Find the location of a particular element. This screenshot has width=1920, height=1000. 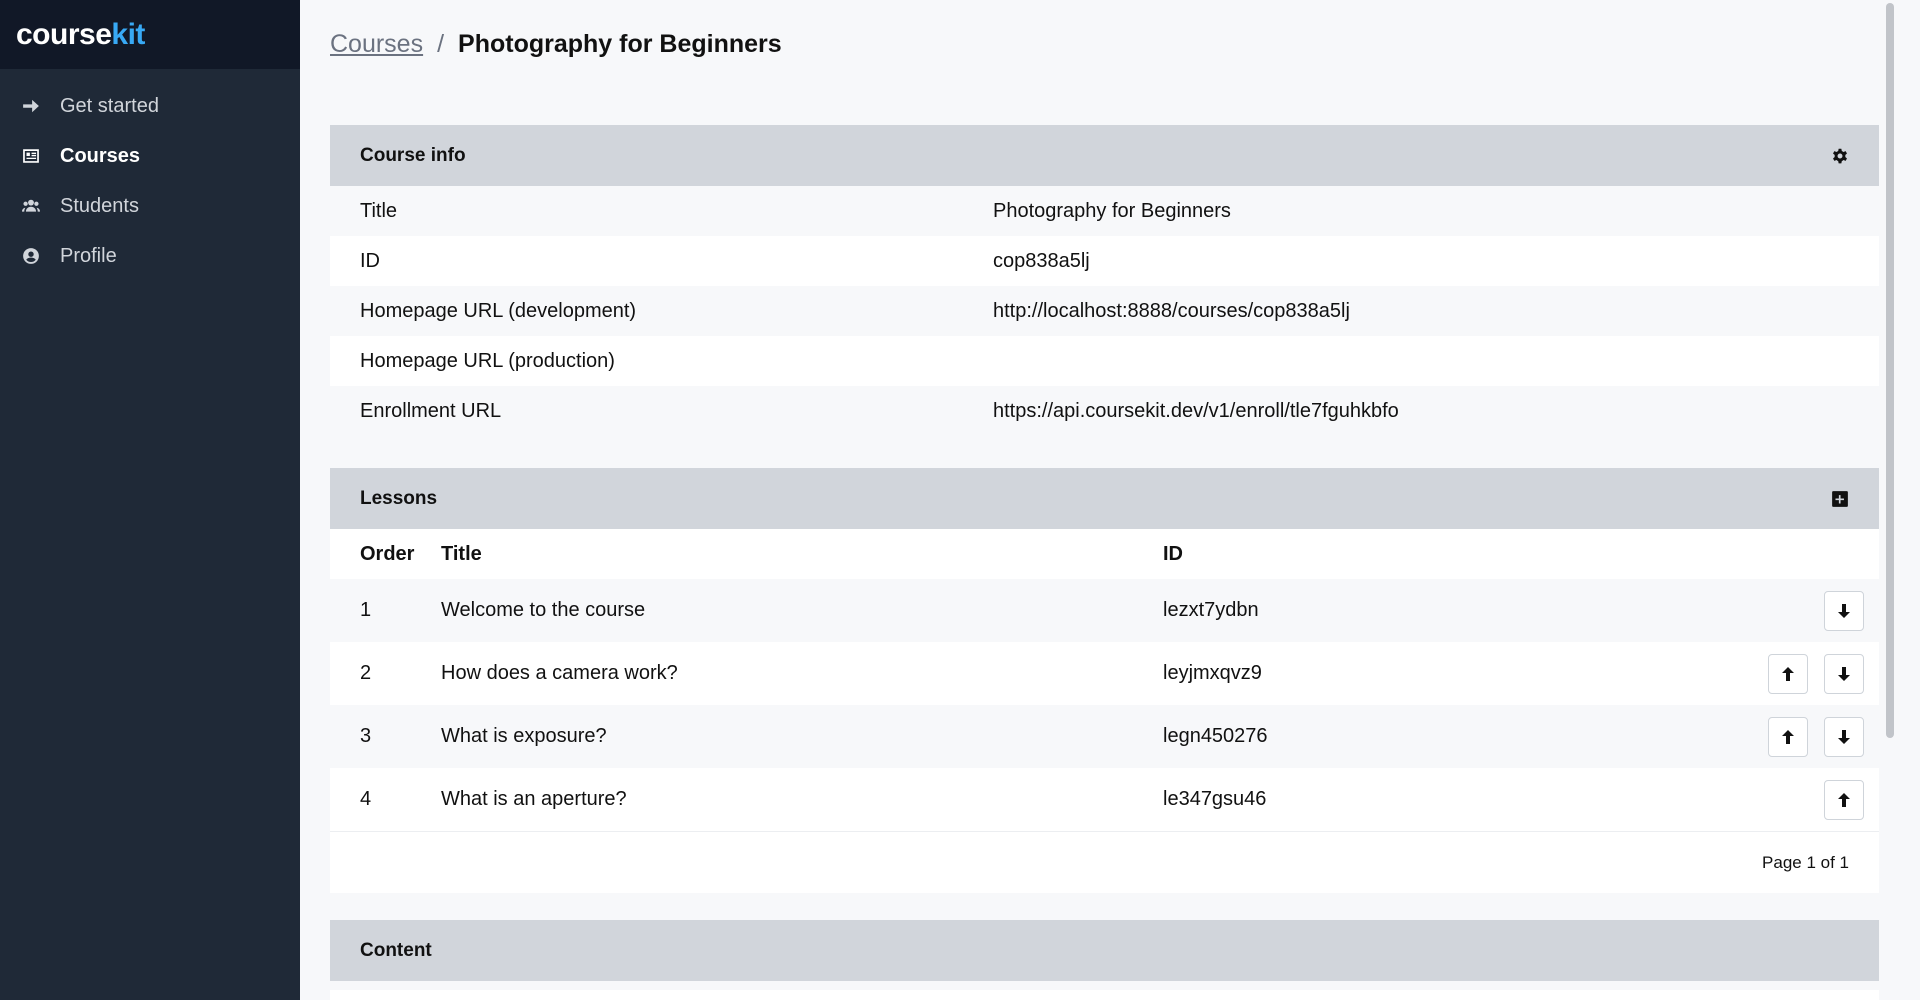

course-info-header: Course info is located at coordinates (1104, 155).